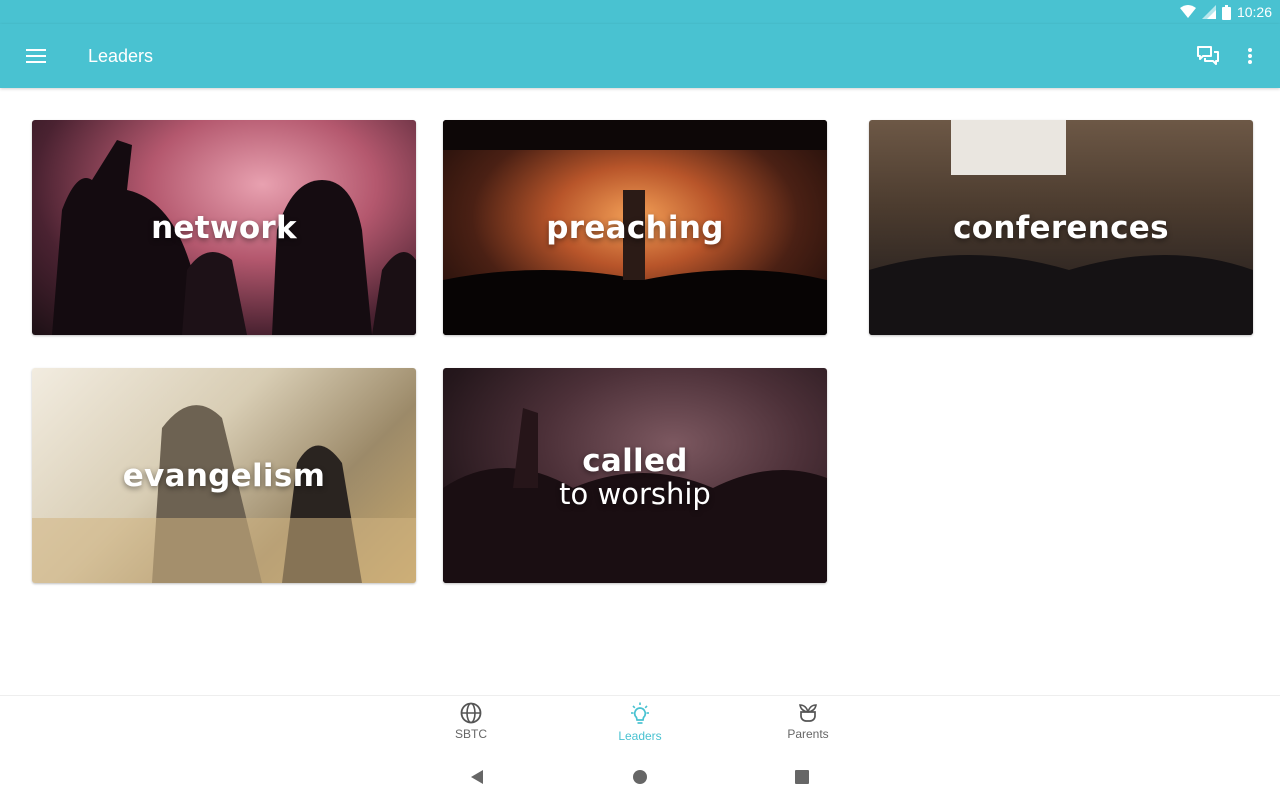  I want to click on tile-called-to-worship: called to worship, so click(635, 475).